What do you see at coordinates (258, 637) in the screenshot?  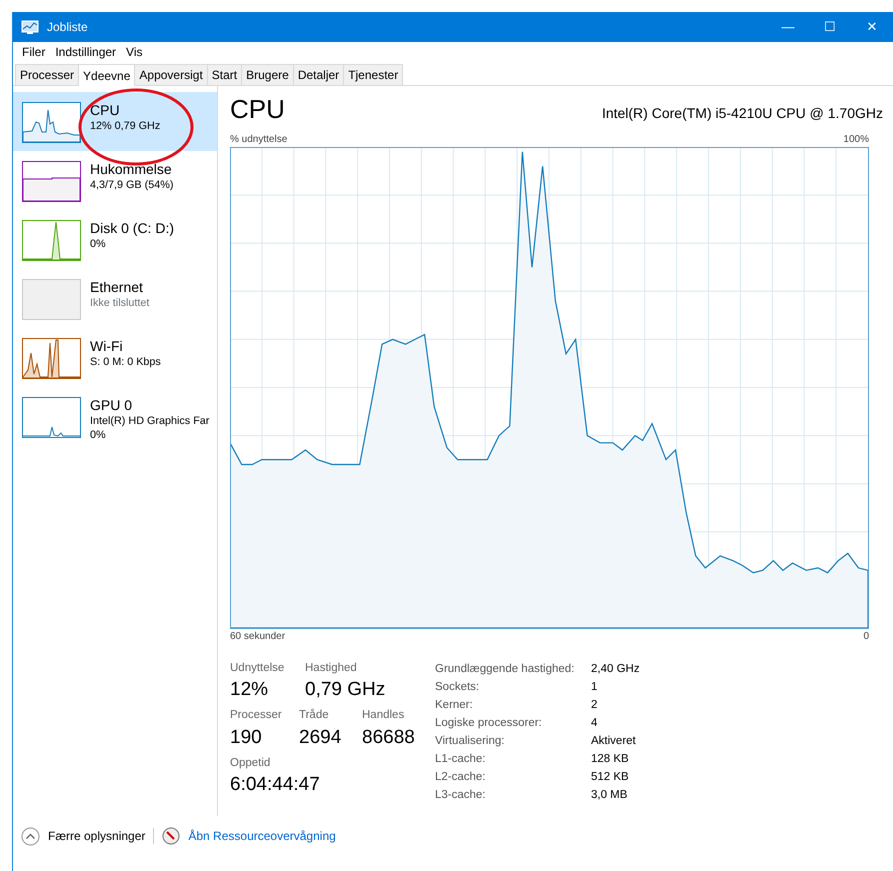 I see `axis-tick: 60 sekunder` at bounding box center [258, 637].